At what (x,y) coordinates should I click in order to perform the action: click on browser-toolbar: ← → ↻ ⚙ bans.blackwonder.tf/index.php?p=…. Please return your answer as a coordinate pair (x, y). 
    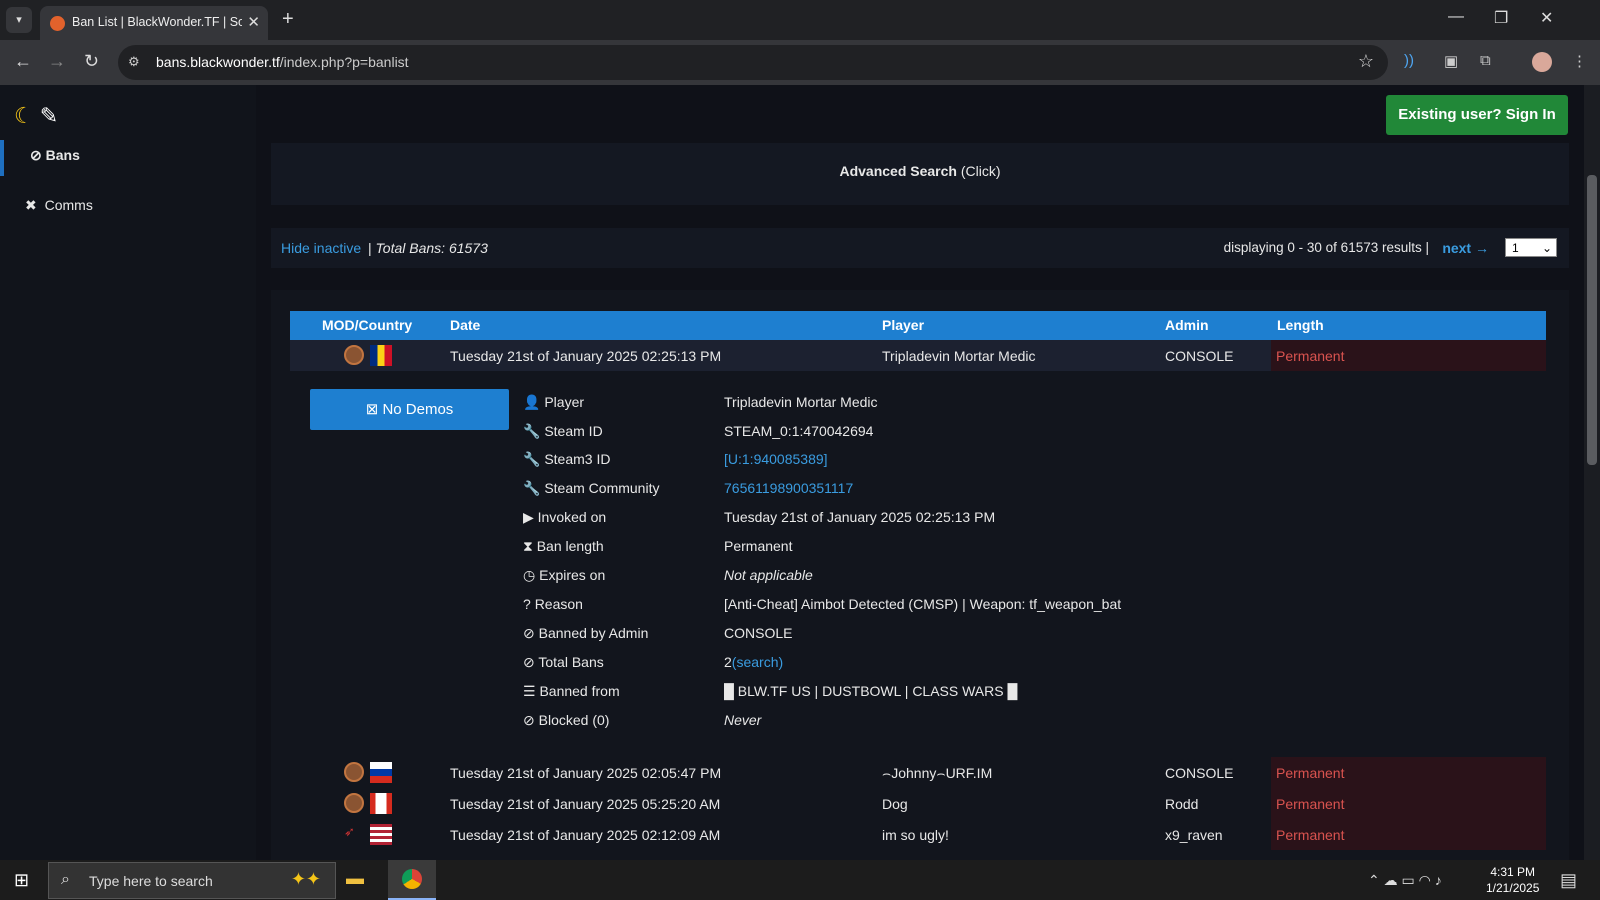
    Looking at the image, I should click on (800, 62).